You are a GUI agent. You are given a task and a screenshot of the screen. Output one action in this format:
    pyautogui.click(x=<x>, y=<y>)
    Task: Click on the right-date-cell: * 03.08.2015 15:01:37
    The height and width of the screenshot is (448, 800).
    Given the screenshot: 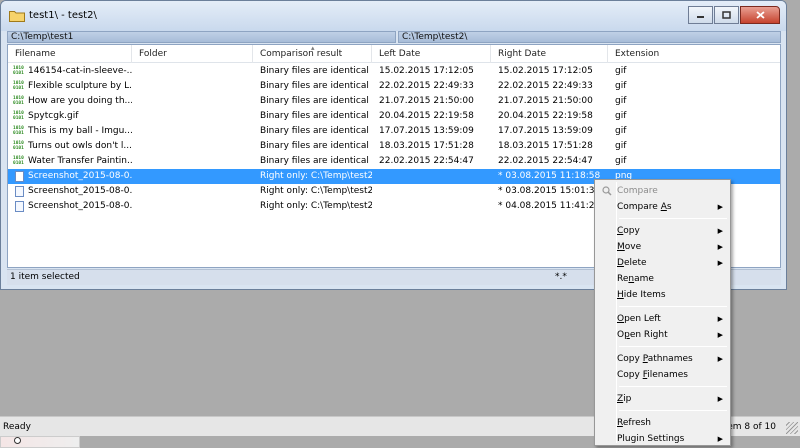 What is the action you would take?
    pyautogui.click(x=549, y=191)
    